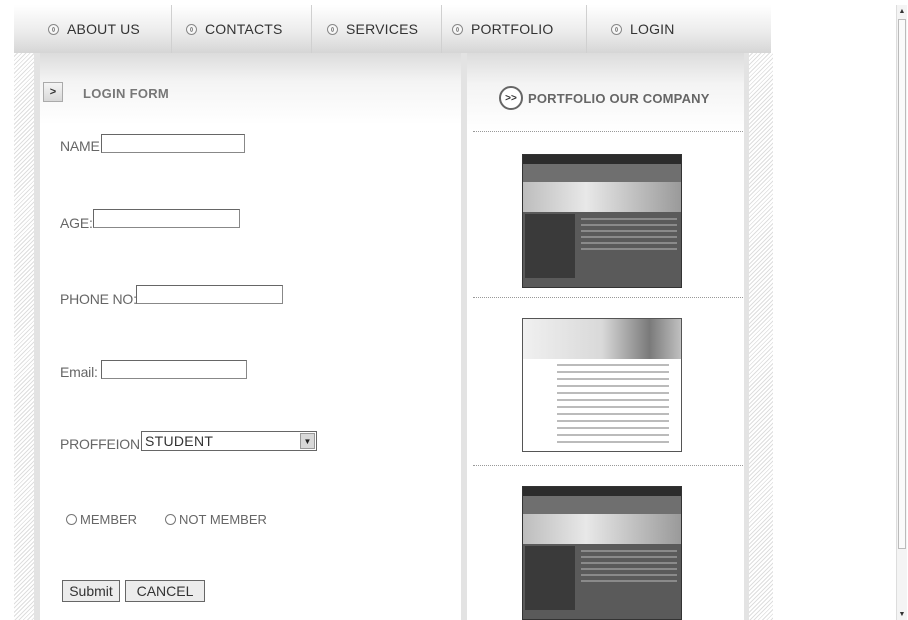 The height and width of the screenshot is (620, 908). What do you see at coordinates (71, 519) in the screenshot?
I see `member-radio` at bounding box center [71, 519].